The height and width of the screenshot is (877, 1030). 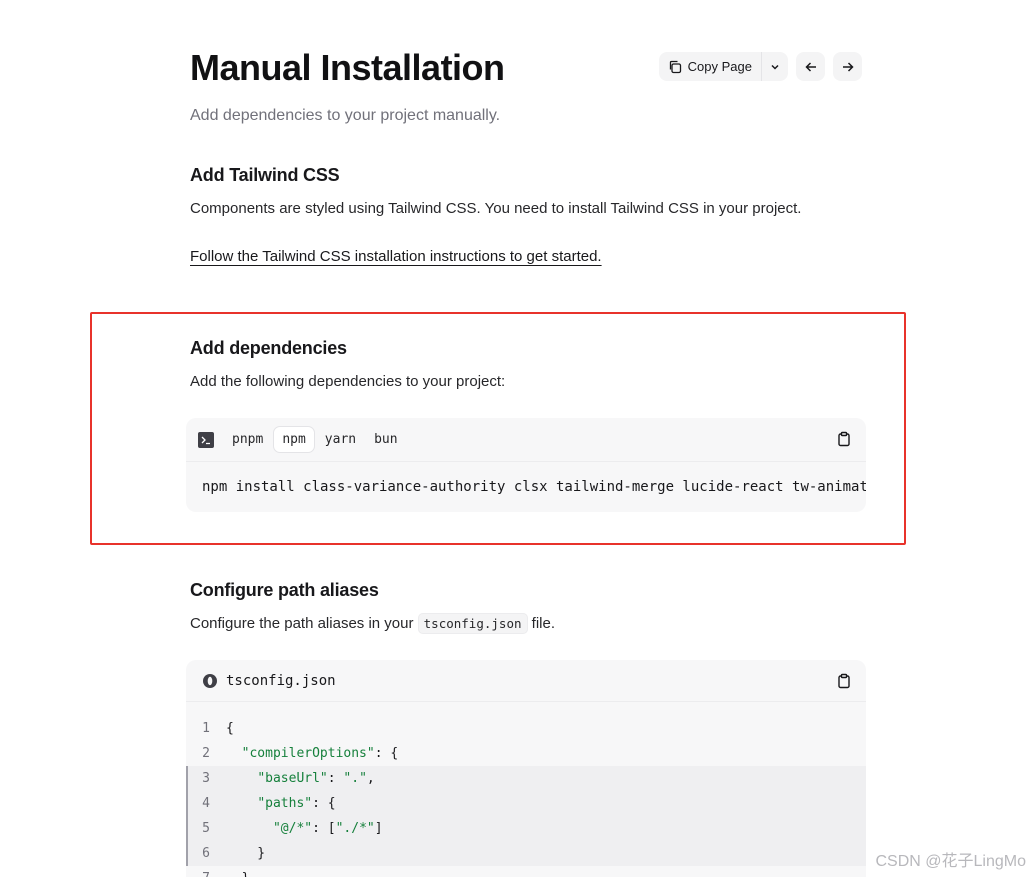 I want to click on file-type-icon, so click(x=210, y=680).